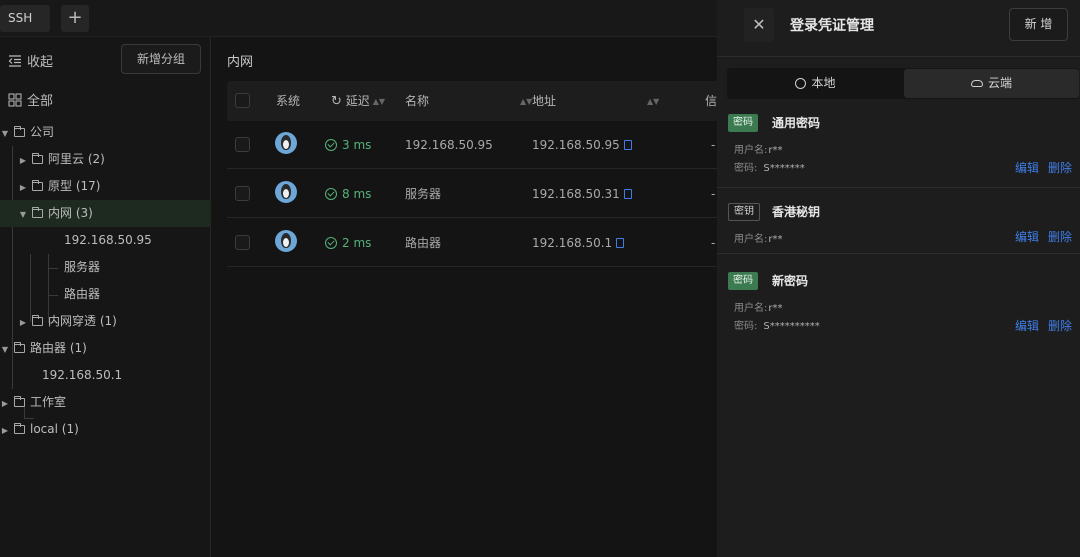  Describe the element at coordinates (582, 194) in the screenshot. I see `address-cell: 192.168.50.31` at that location.